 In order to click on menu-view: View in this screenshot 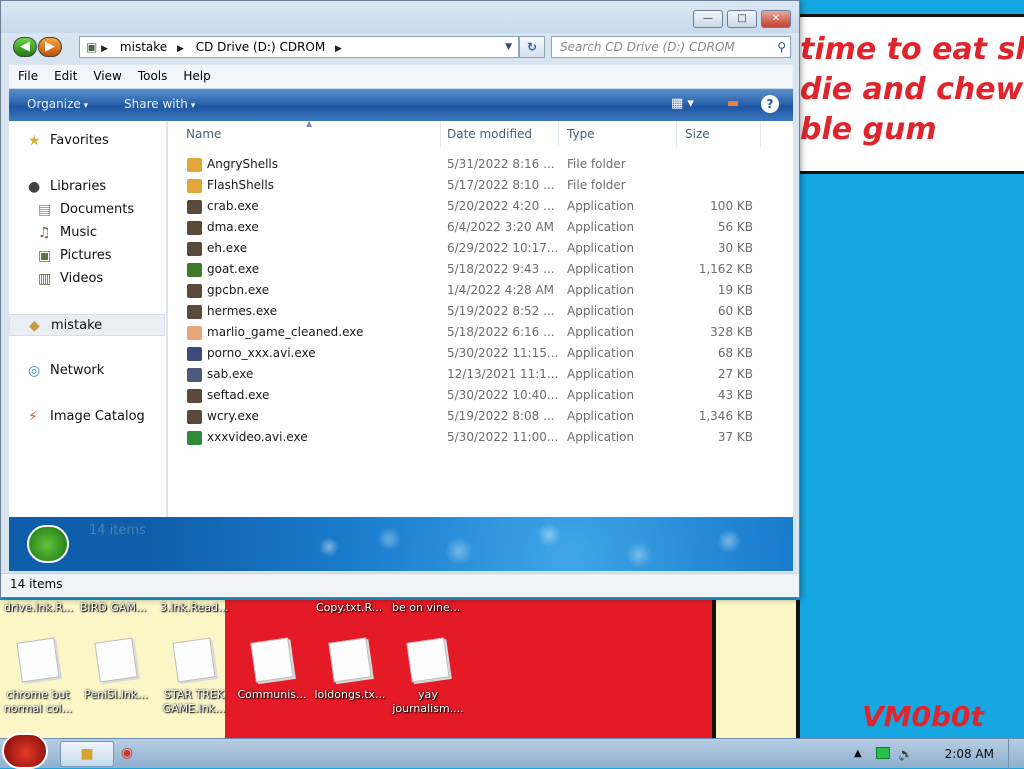, I will do `click(106, 74)`.